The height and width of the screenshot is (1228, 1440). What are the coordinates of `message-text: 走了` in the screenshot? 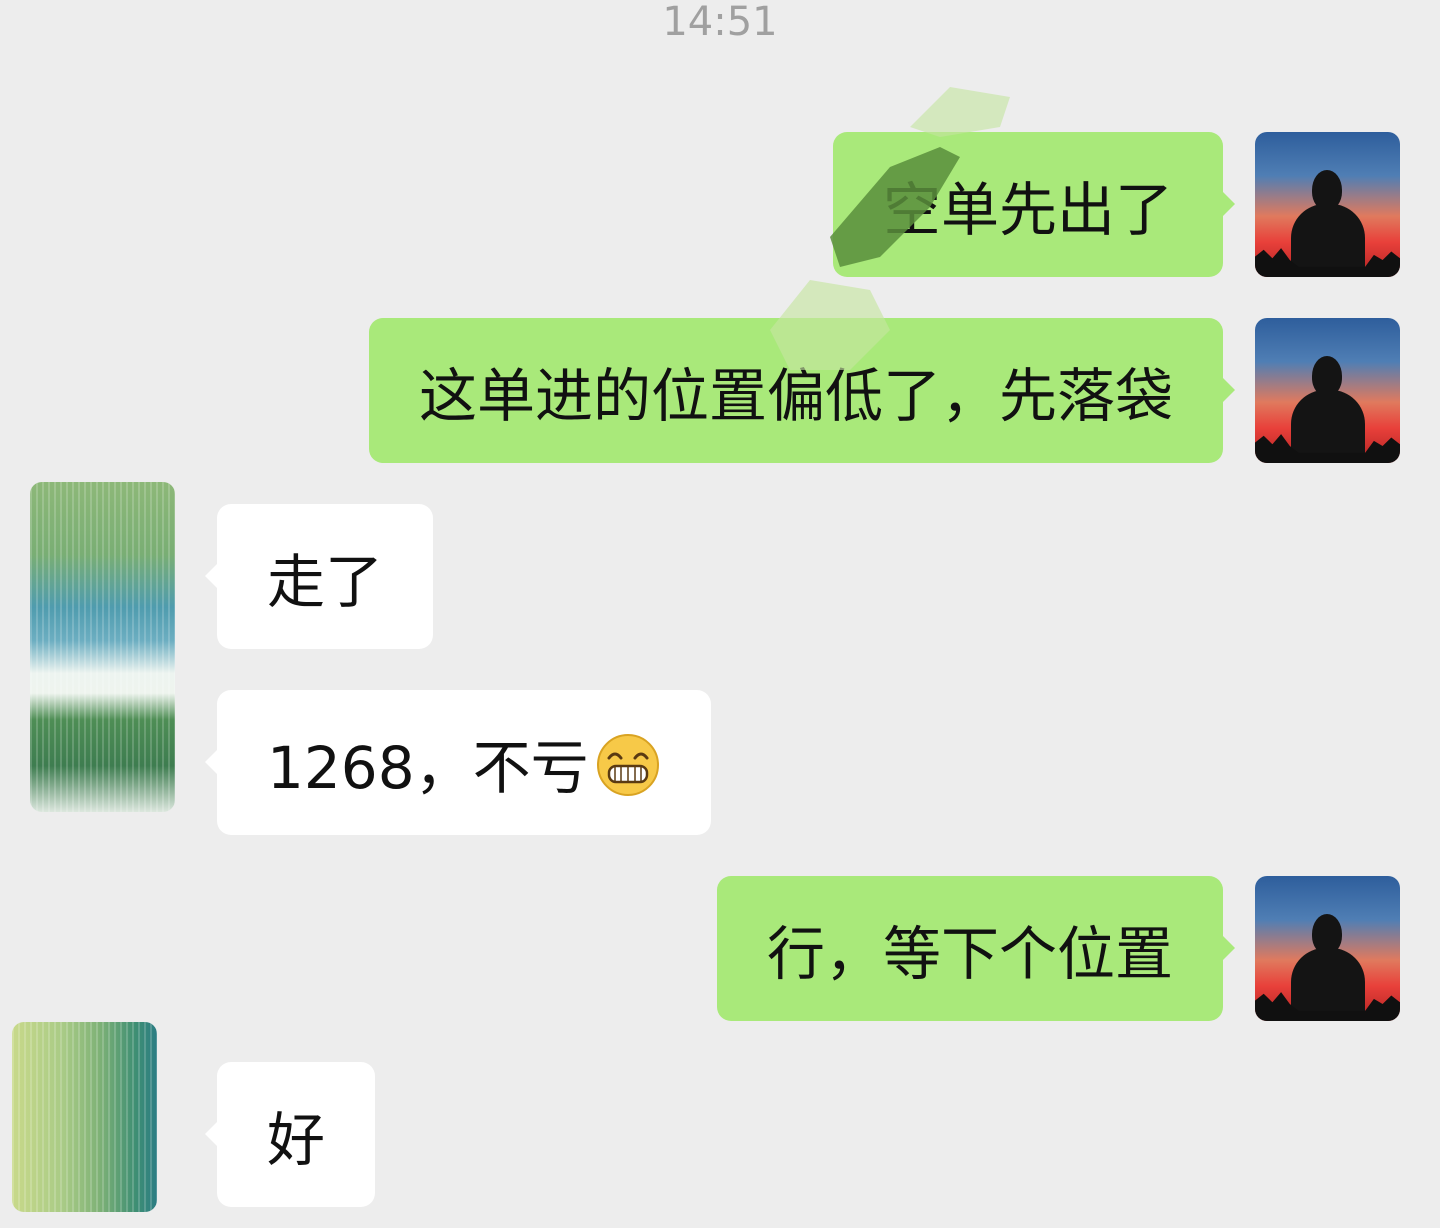 It's located at (325, 581).